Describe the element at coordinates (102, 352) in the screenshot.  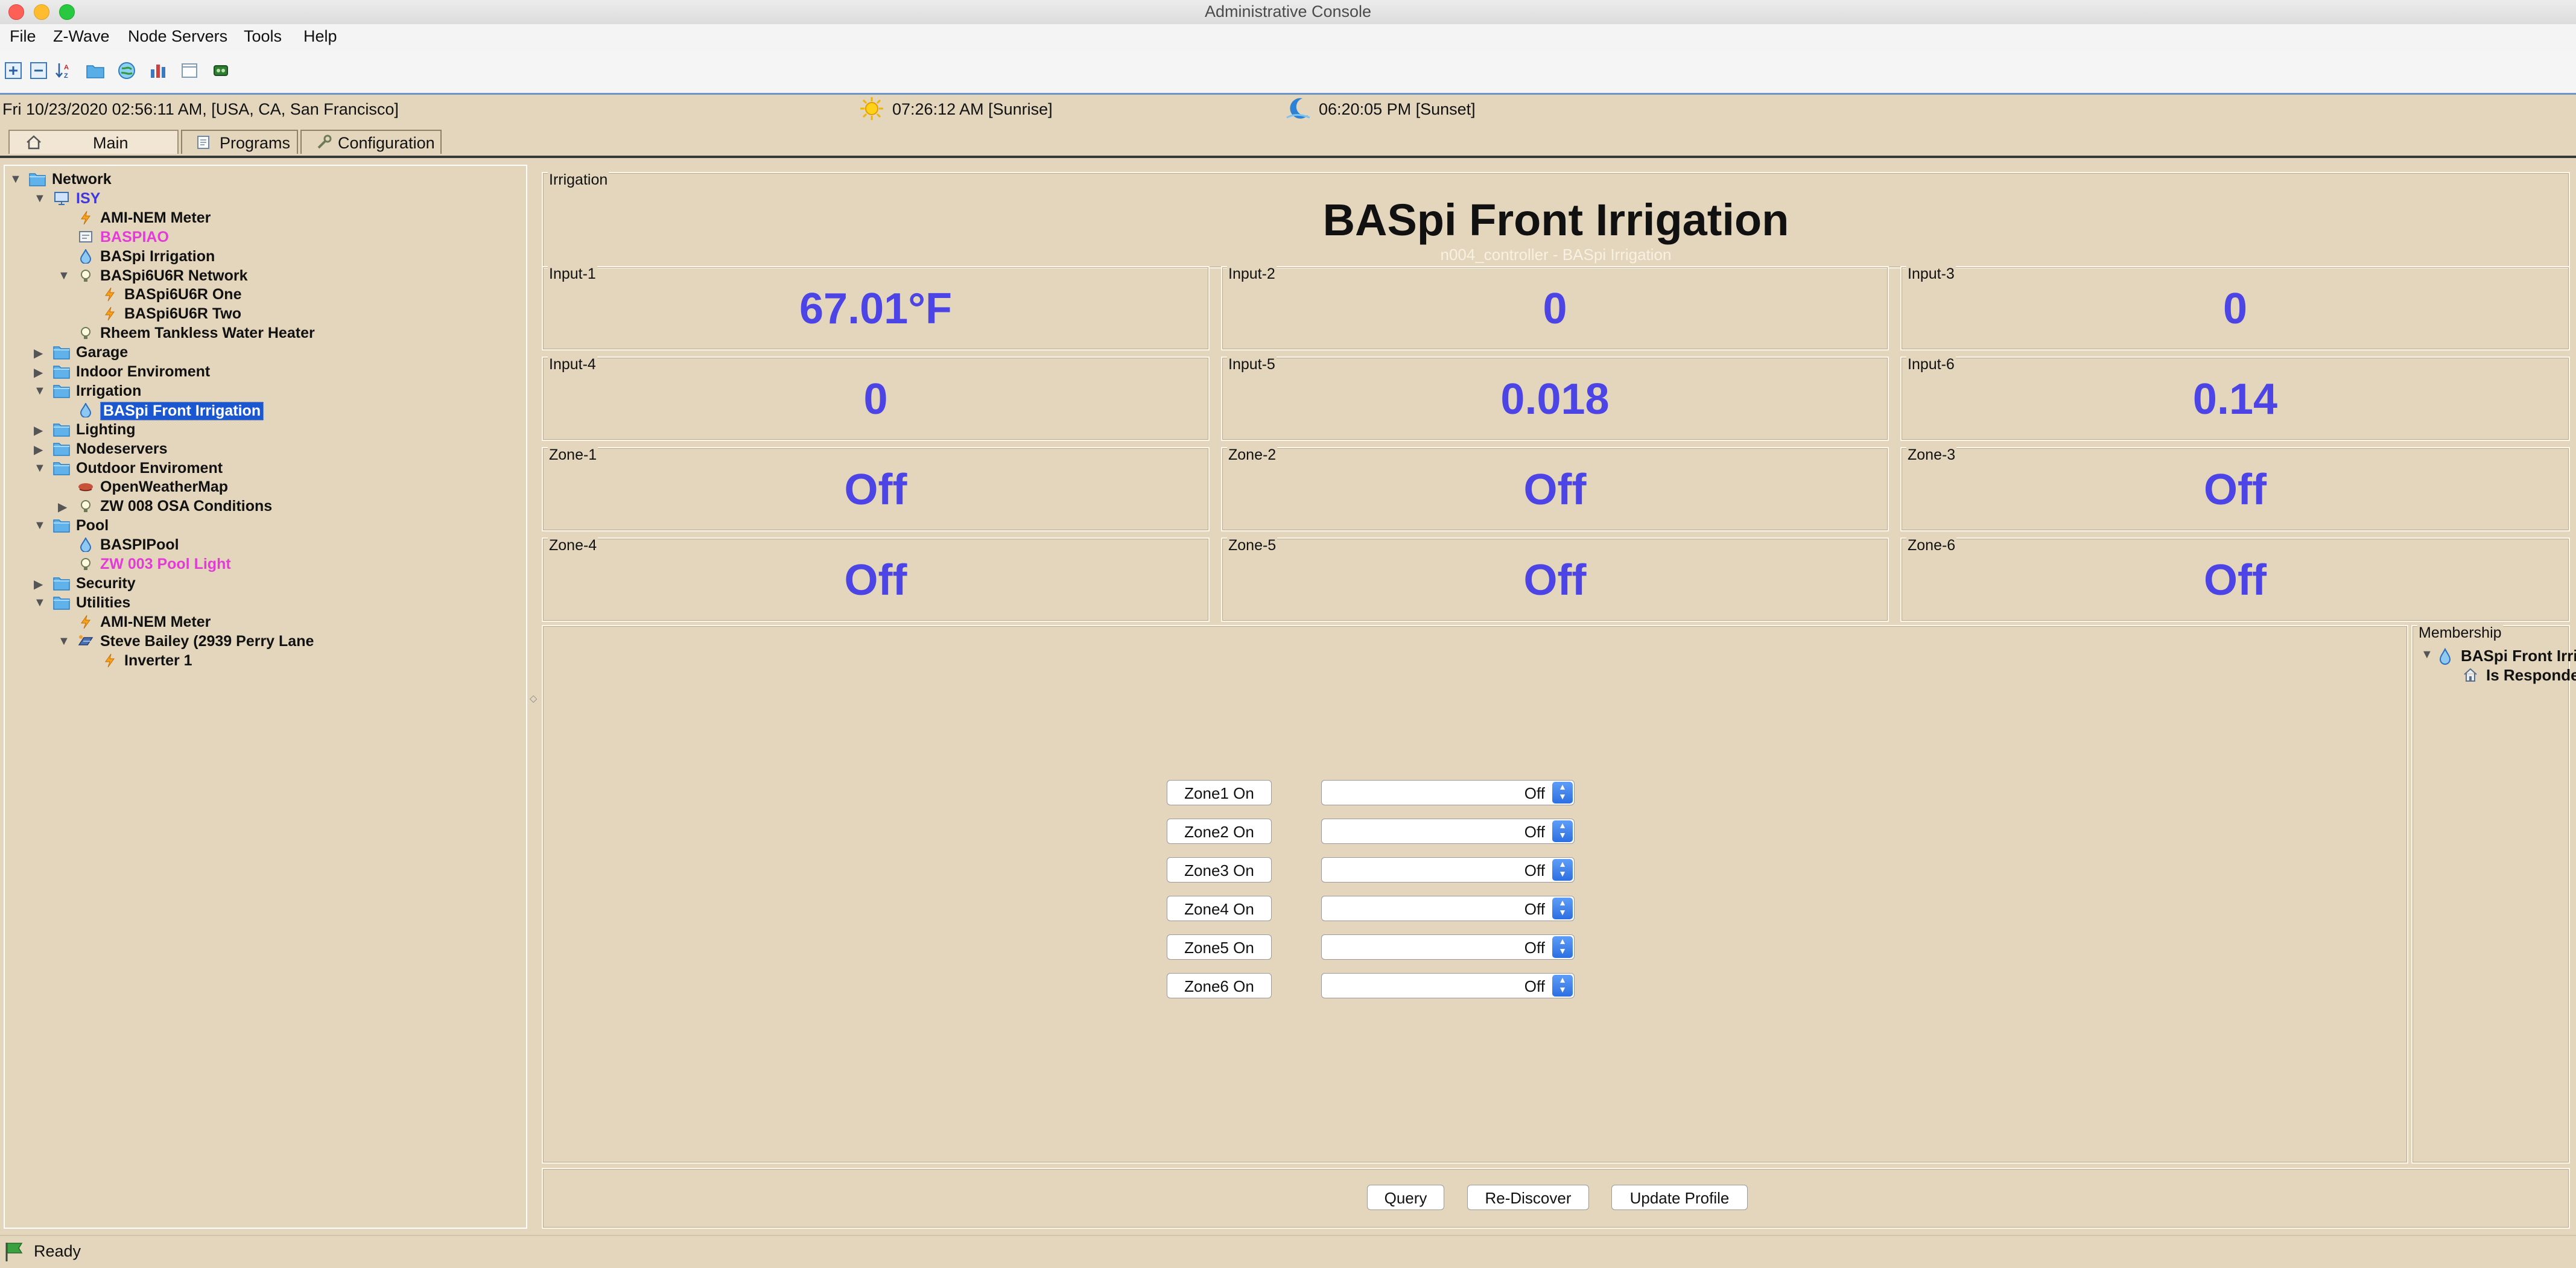
I see `tree-node-label: Garage` at that location.